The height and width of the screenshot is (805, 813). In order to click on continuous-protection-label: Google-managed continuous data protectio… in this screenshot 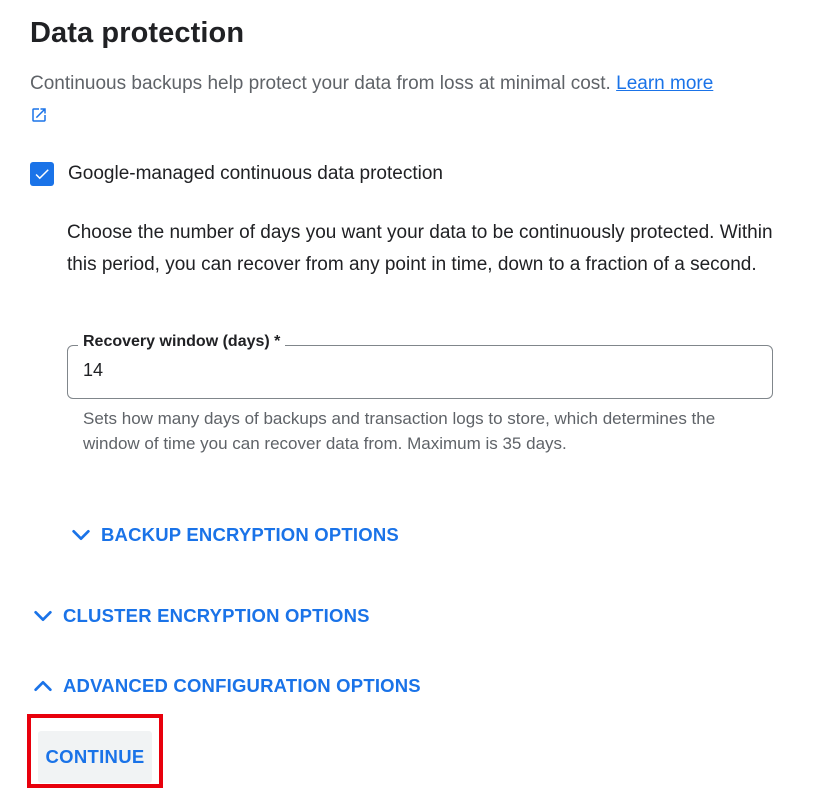, I will do `click(255, 174)`.